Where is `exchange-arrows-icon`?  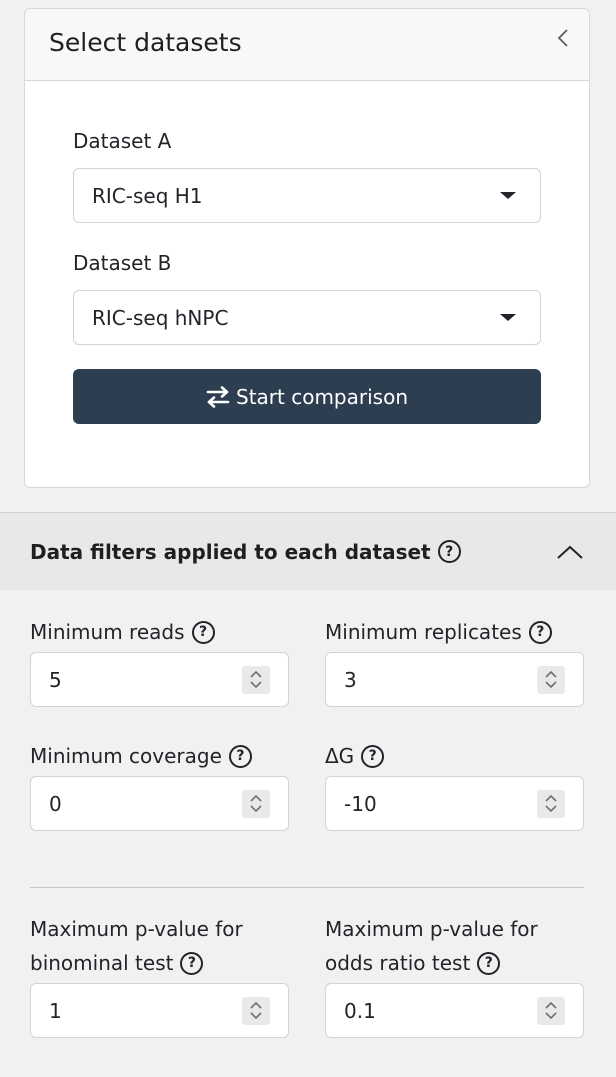
exchange-arrows-icon is located at coordinates (218, 396).